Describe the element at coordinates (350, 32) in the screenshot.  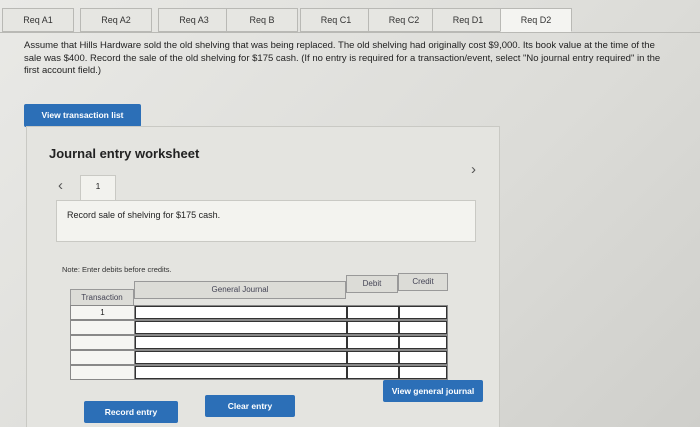
I see `tab-strip-divider` at that location.